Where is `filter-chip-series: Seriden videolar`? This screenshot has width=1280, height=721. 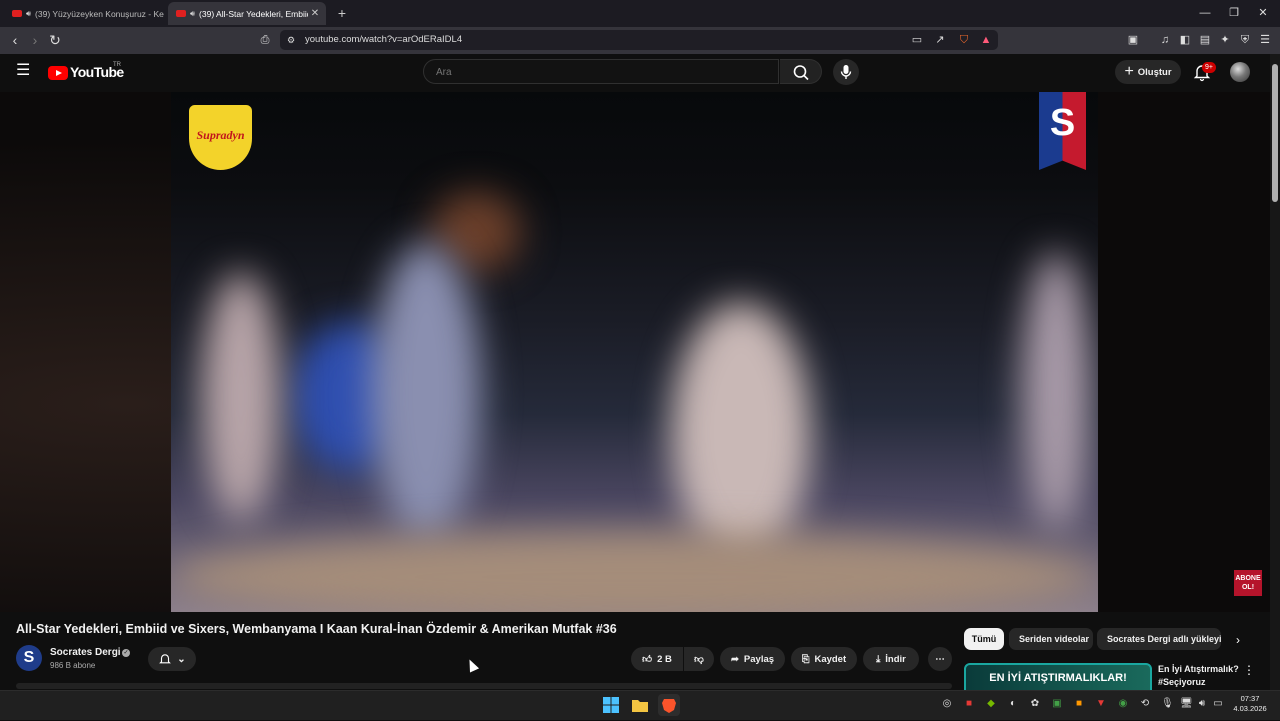 filter-chip-series: Seriden videolar is located at coordinates (1051, 639).